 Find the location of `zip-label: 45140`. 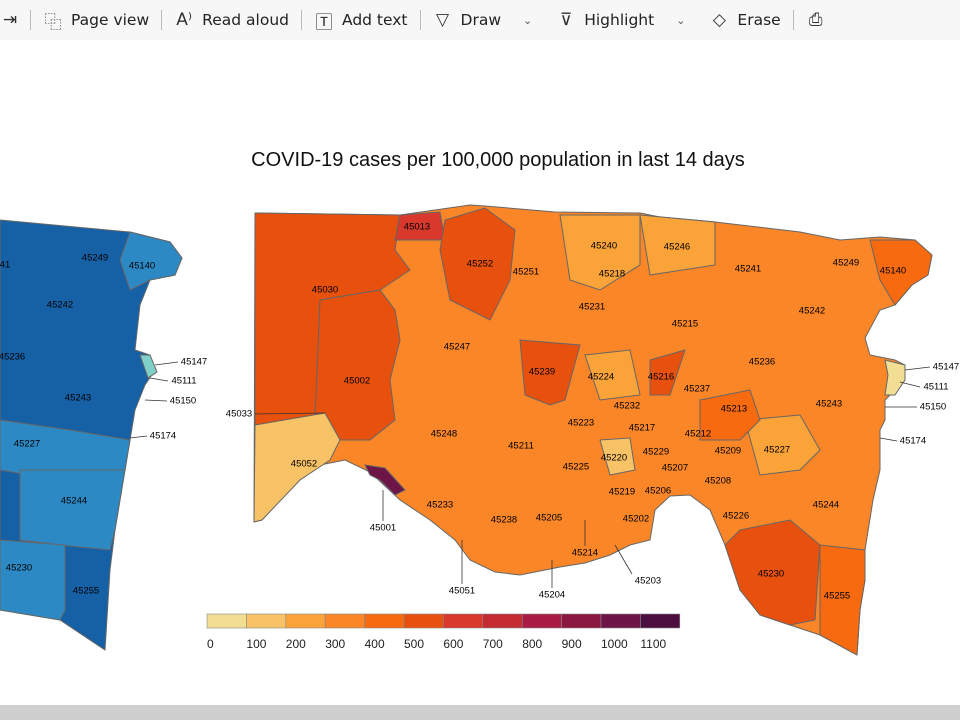

zip-label: 45140 is located at coordinates (893, 271).